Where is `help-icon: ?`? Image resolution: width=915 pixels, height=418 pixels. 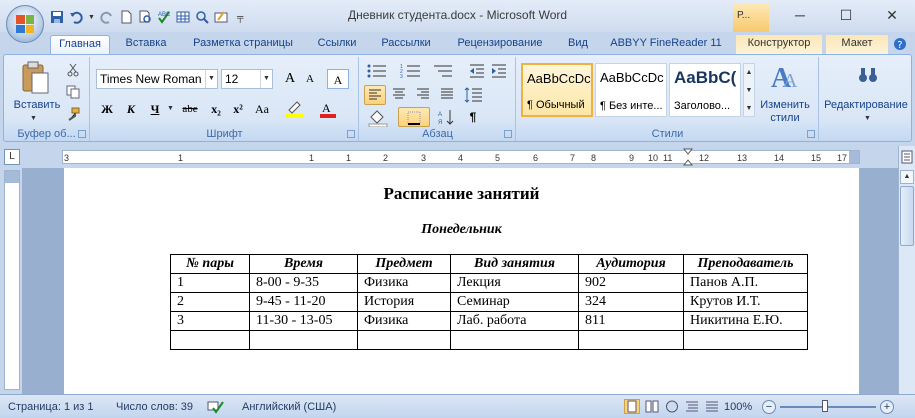
help-icon: ? is located at coordinates (900, 44).